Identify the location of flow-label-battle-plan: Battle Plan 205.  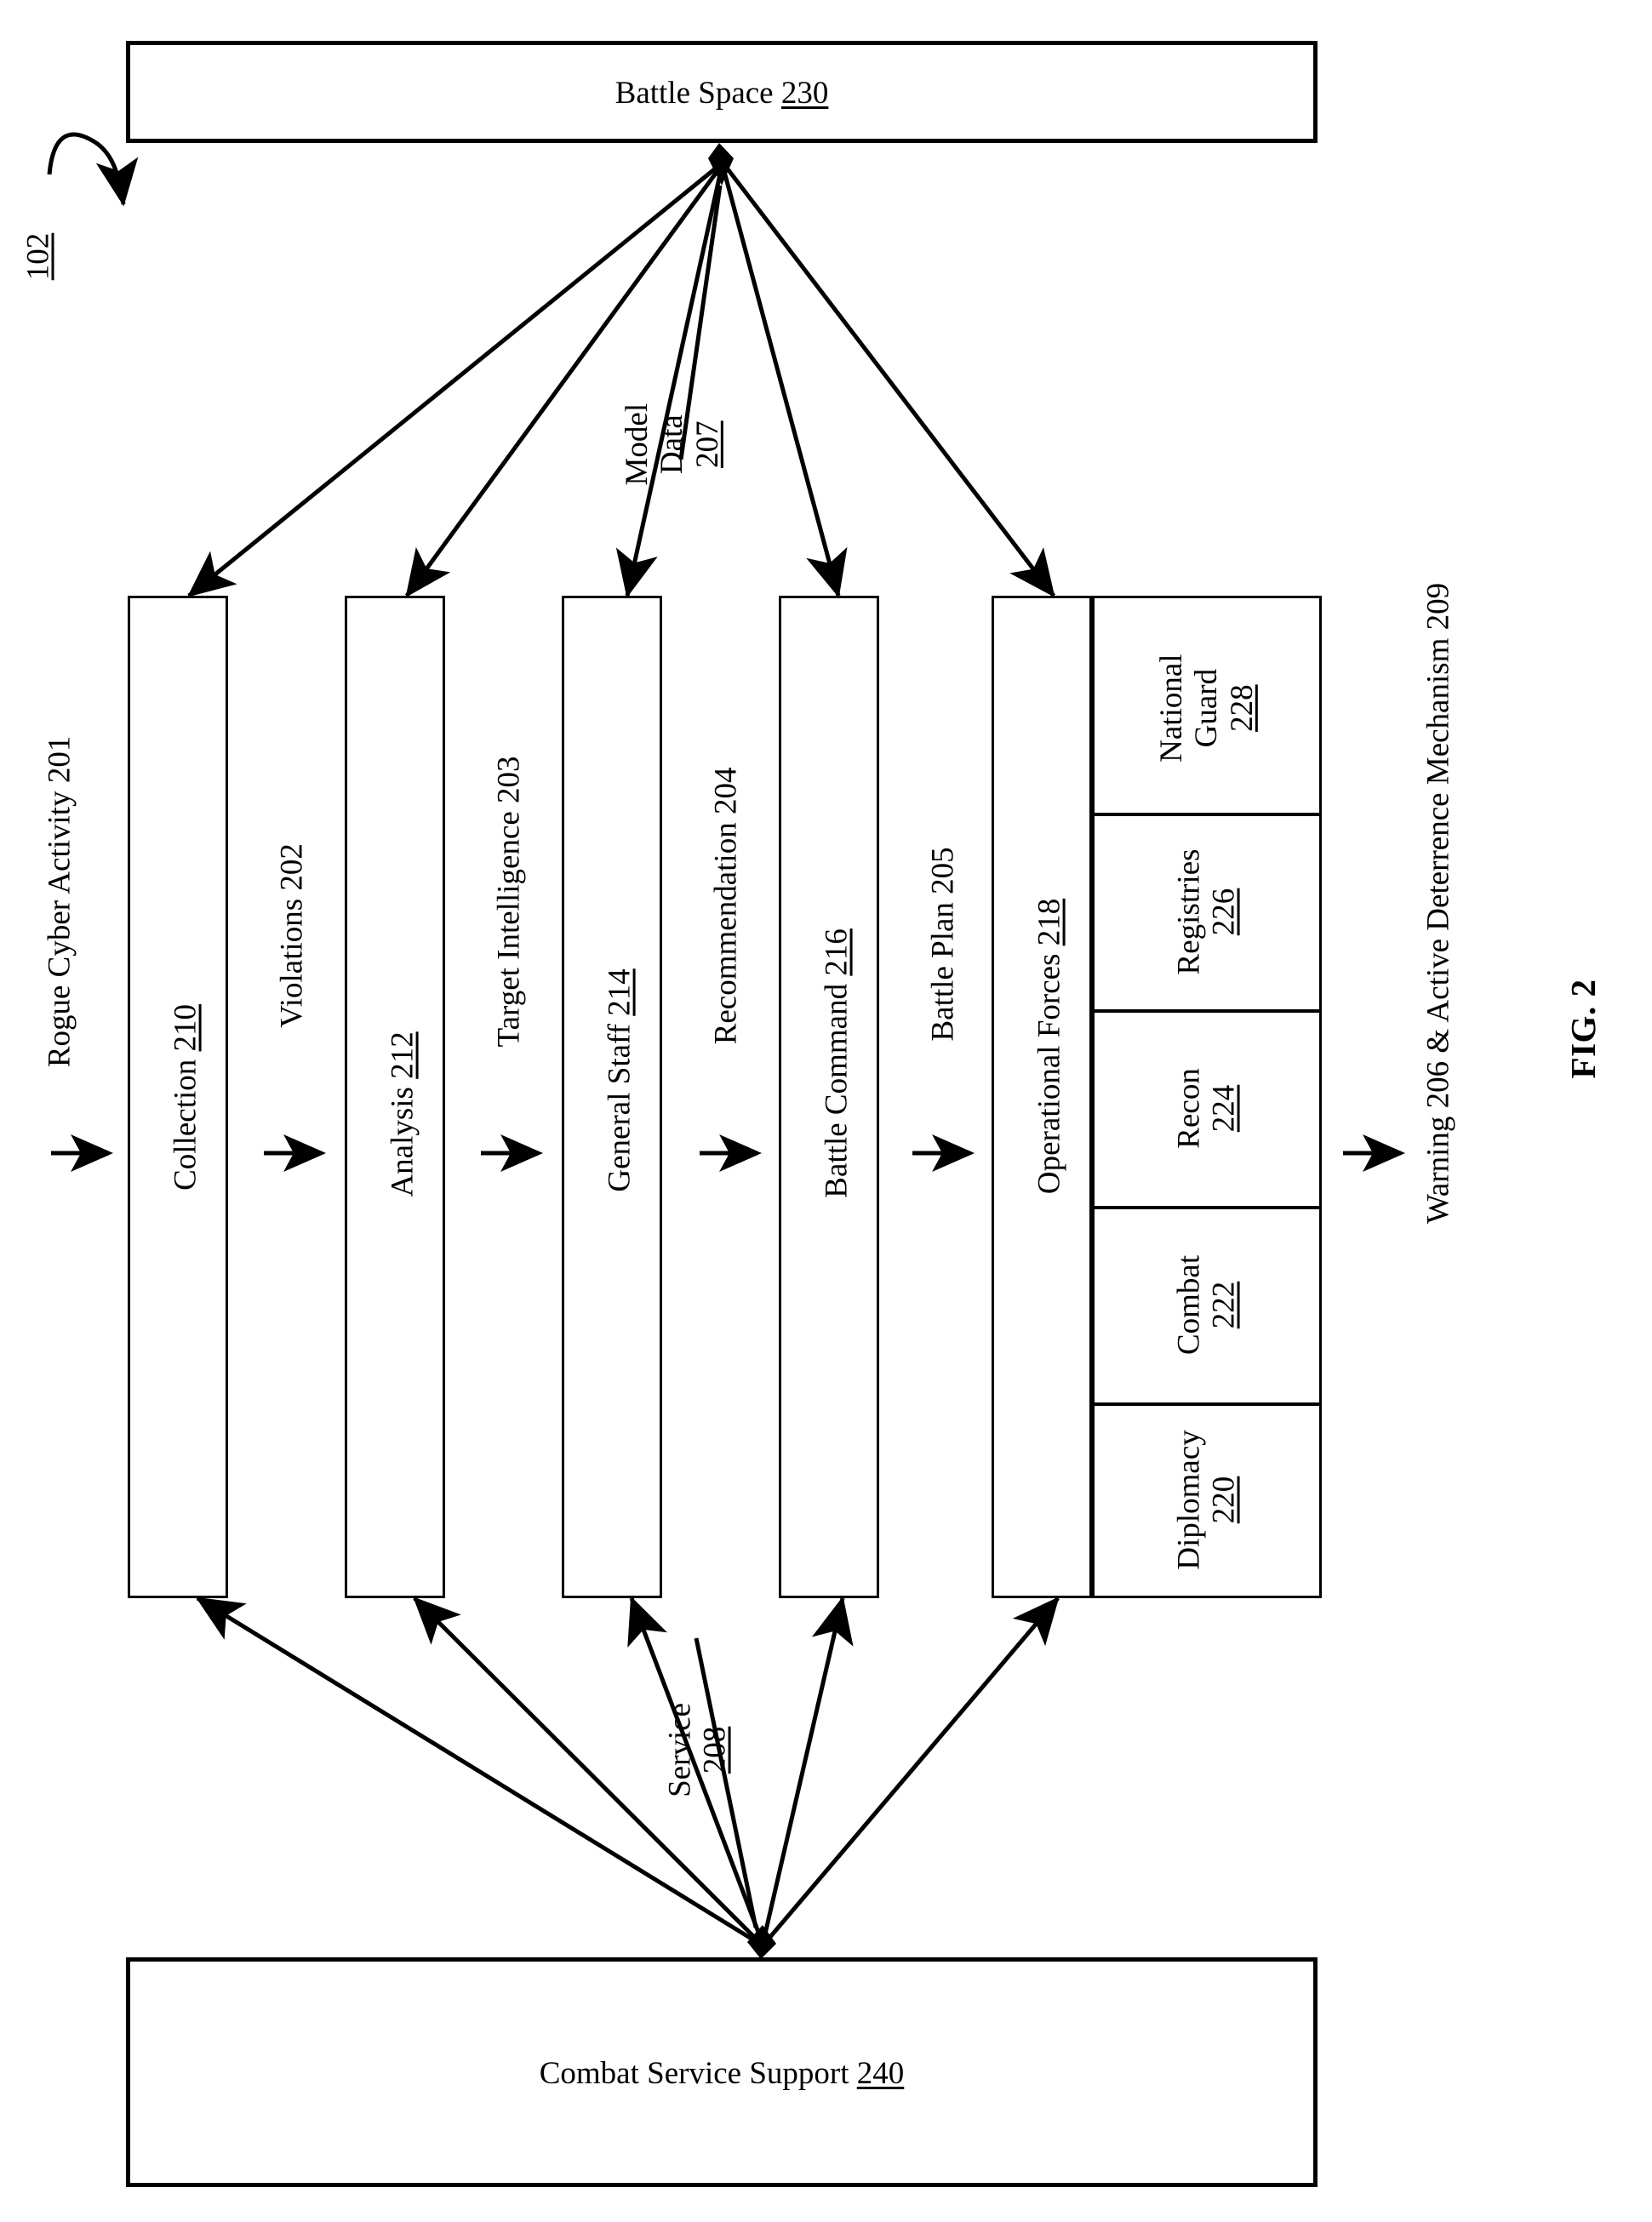
(943, 945).